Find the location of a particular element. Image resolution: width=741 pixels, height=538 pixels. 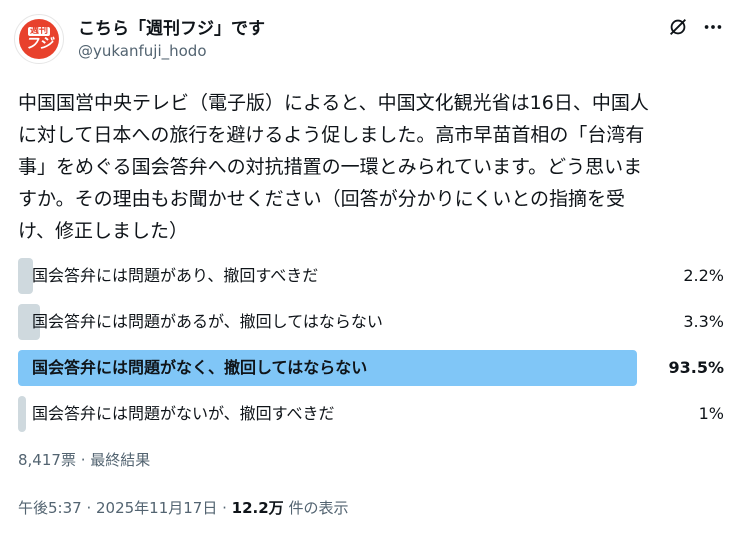

avatar-logo: 週刊 フジ is located at coordinates (39, 39).